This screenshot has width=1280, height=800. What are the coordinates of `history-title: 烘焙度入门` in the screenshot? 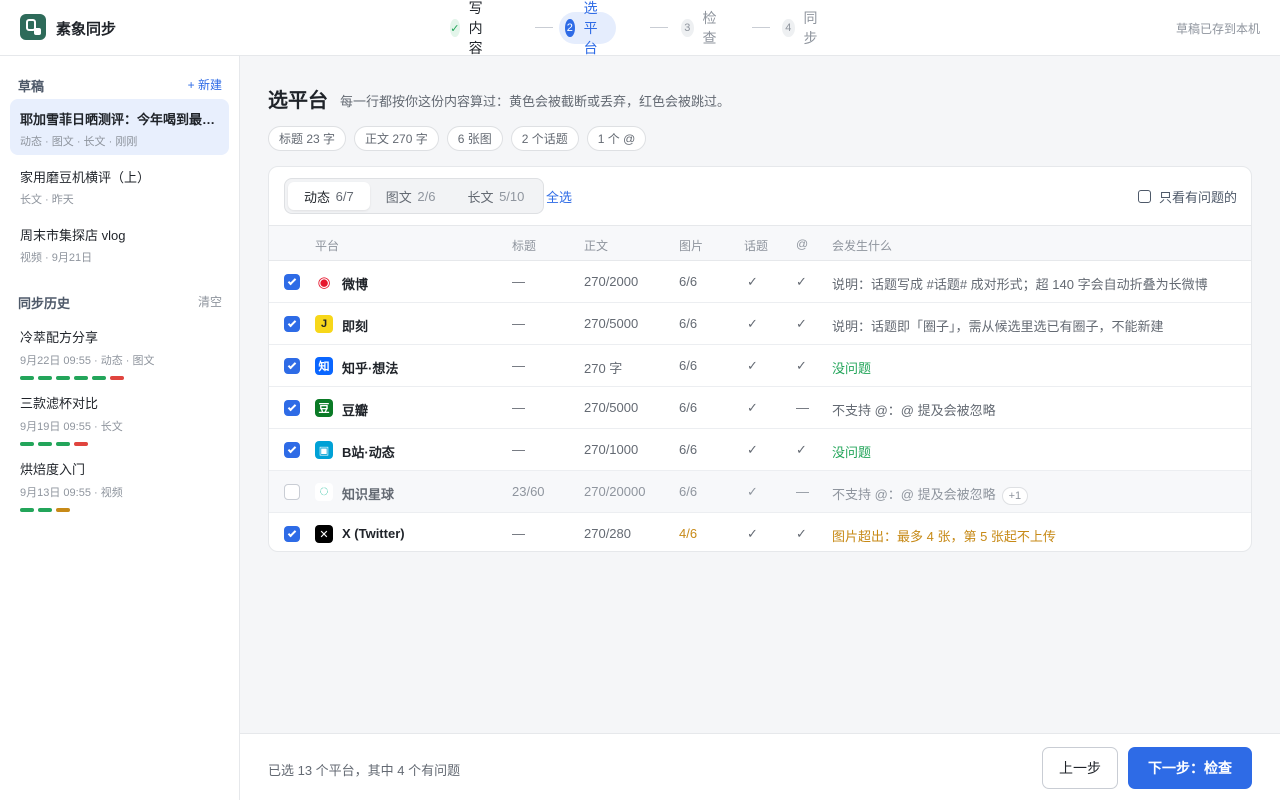 It's located at (53, 469).